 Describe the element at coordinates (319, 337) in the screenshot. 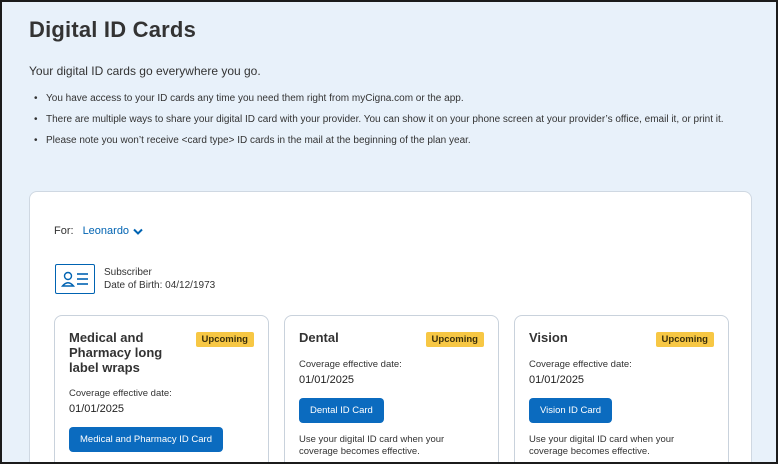

I see `card-title: Dental` at that location.